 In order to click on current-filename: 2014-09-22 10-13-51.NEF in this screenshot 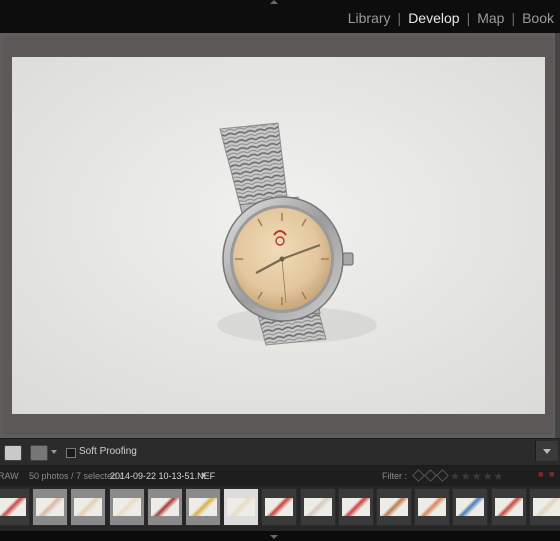, I will do `click(162, 476)`.